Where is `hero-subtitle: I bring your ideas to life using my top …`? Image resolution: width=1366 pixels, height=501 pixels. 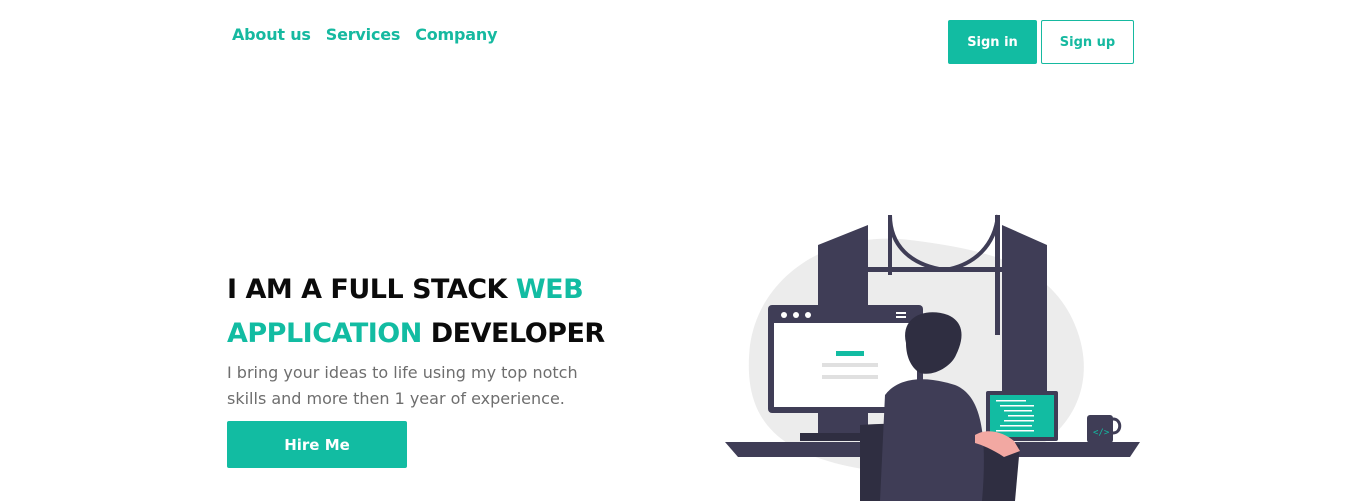 hero-subtitle: I bring your ideas to life using my top … is located at coordinates (402, 385).